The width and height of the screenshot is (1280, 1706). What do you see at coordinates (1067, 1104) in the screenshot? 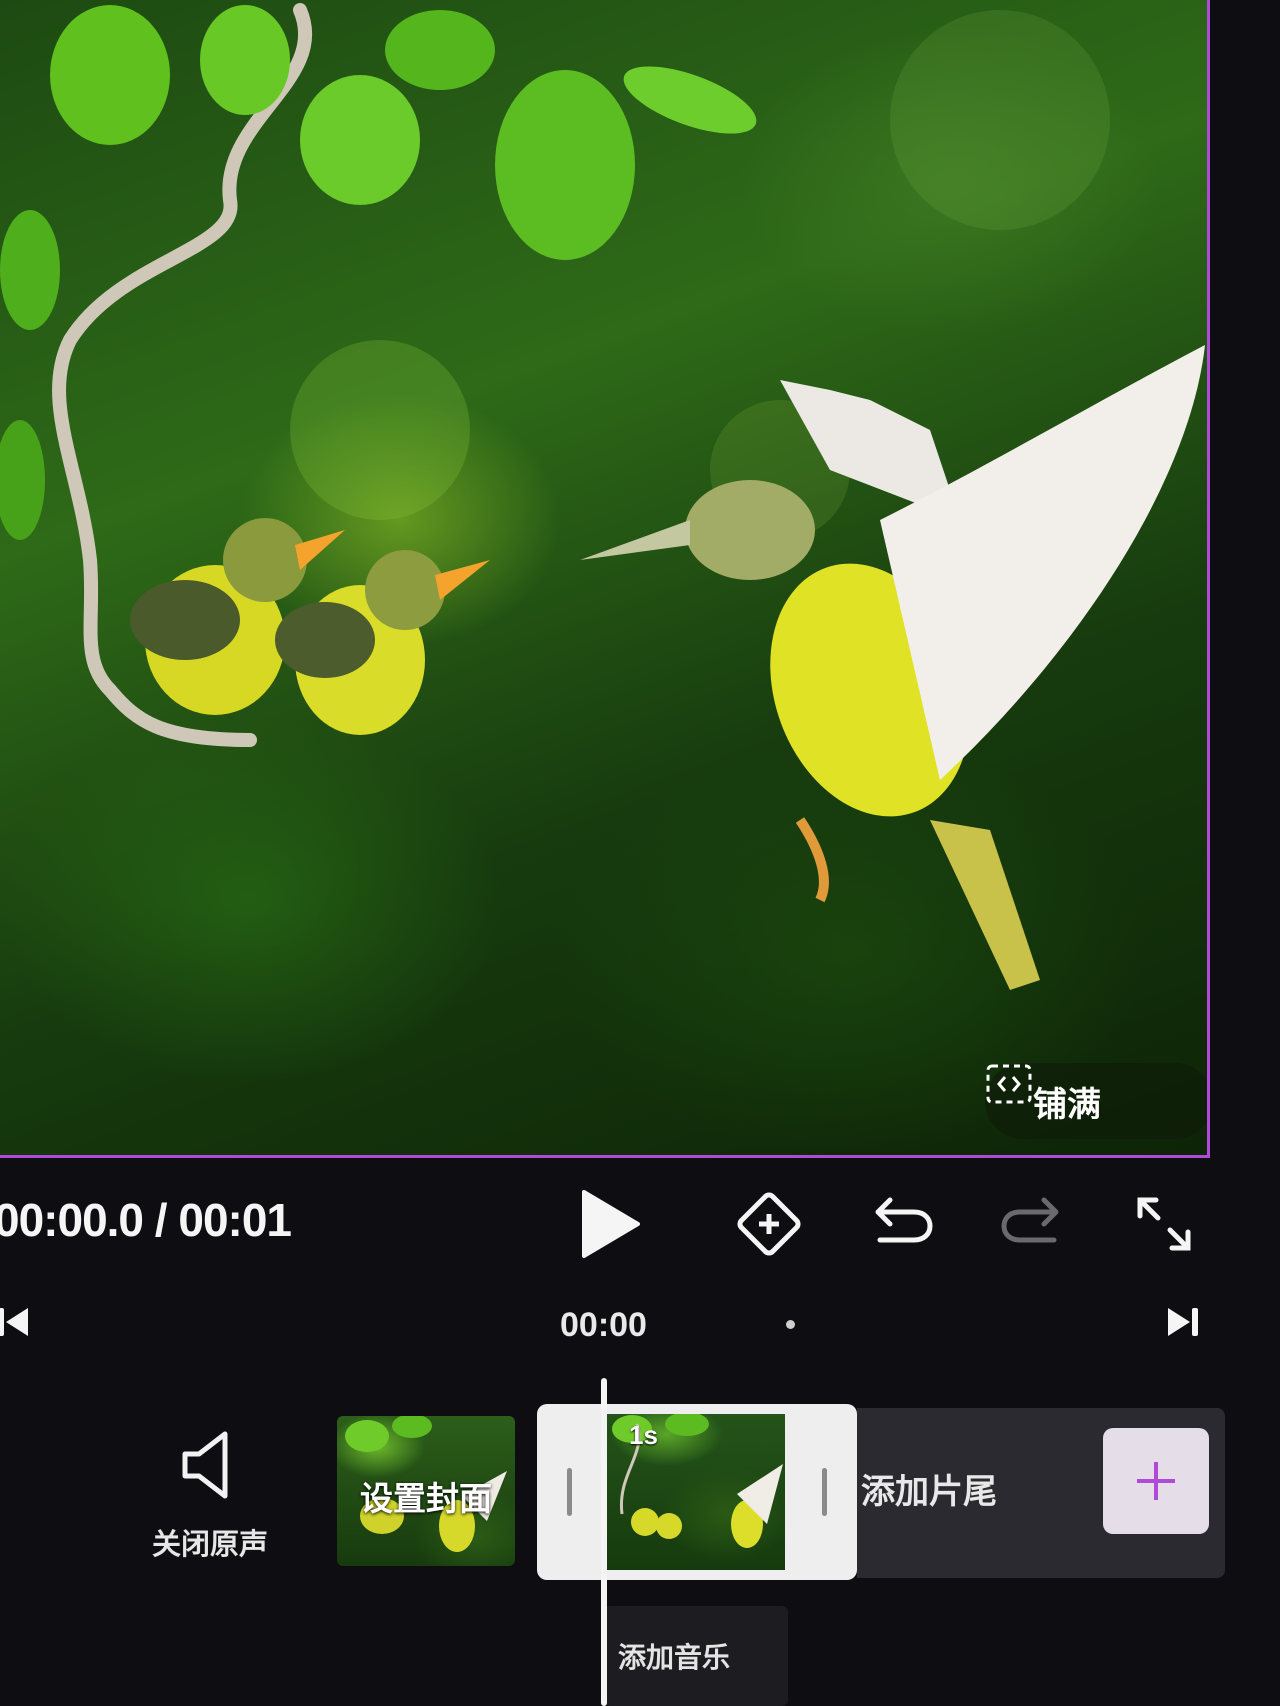
I see `fill-mode-label: 铺满` at bounding box center [1067, 1104].